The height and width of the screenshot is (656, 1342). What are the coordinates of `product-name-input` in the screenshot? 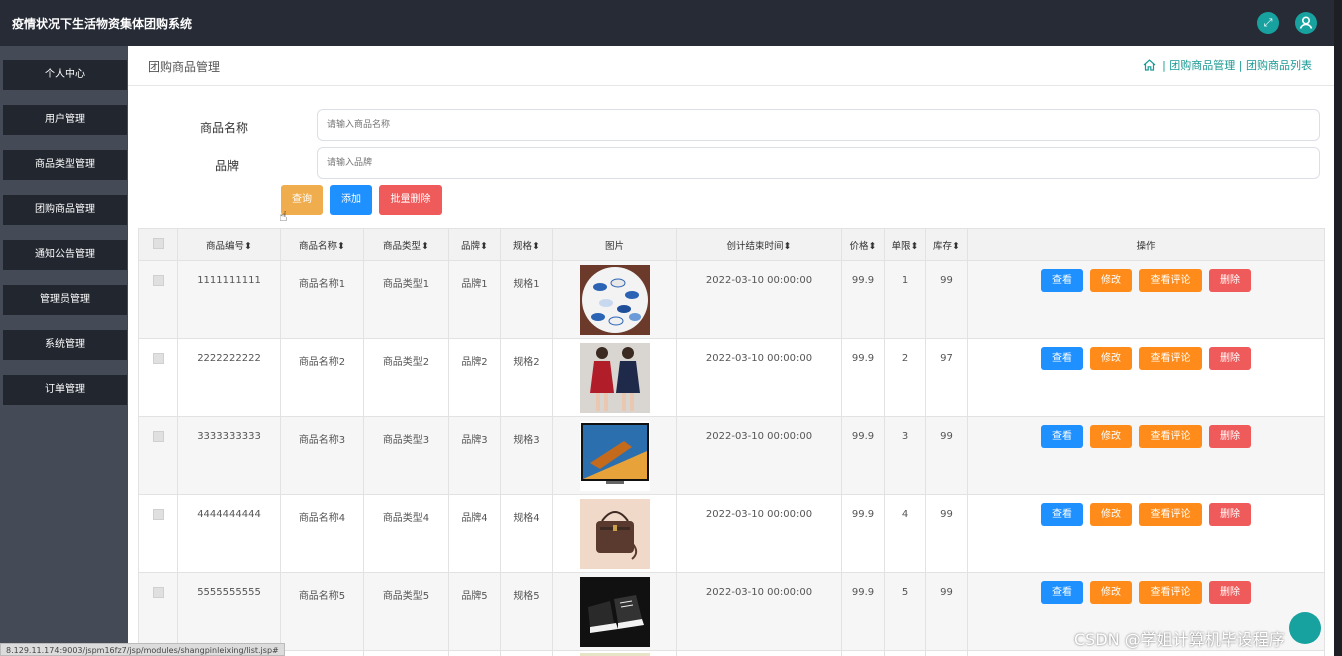 It's located at (818, 125).